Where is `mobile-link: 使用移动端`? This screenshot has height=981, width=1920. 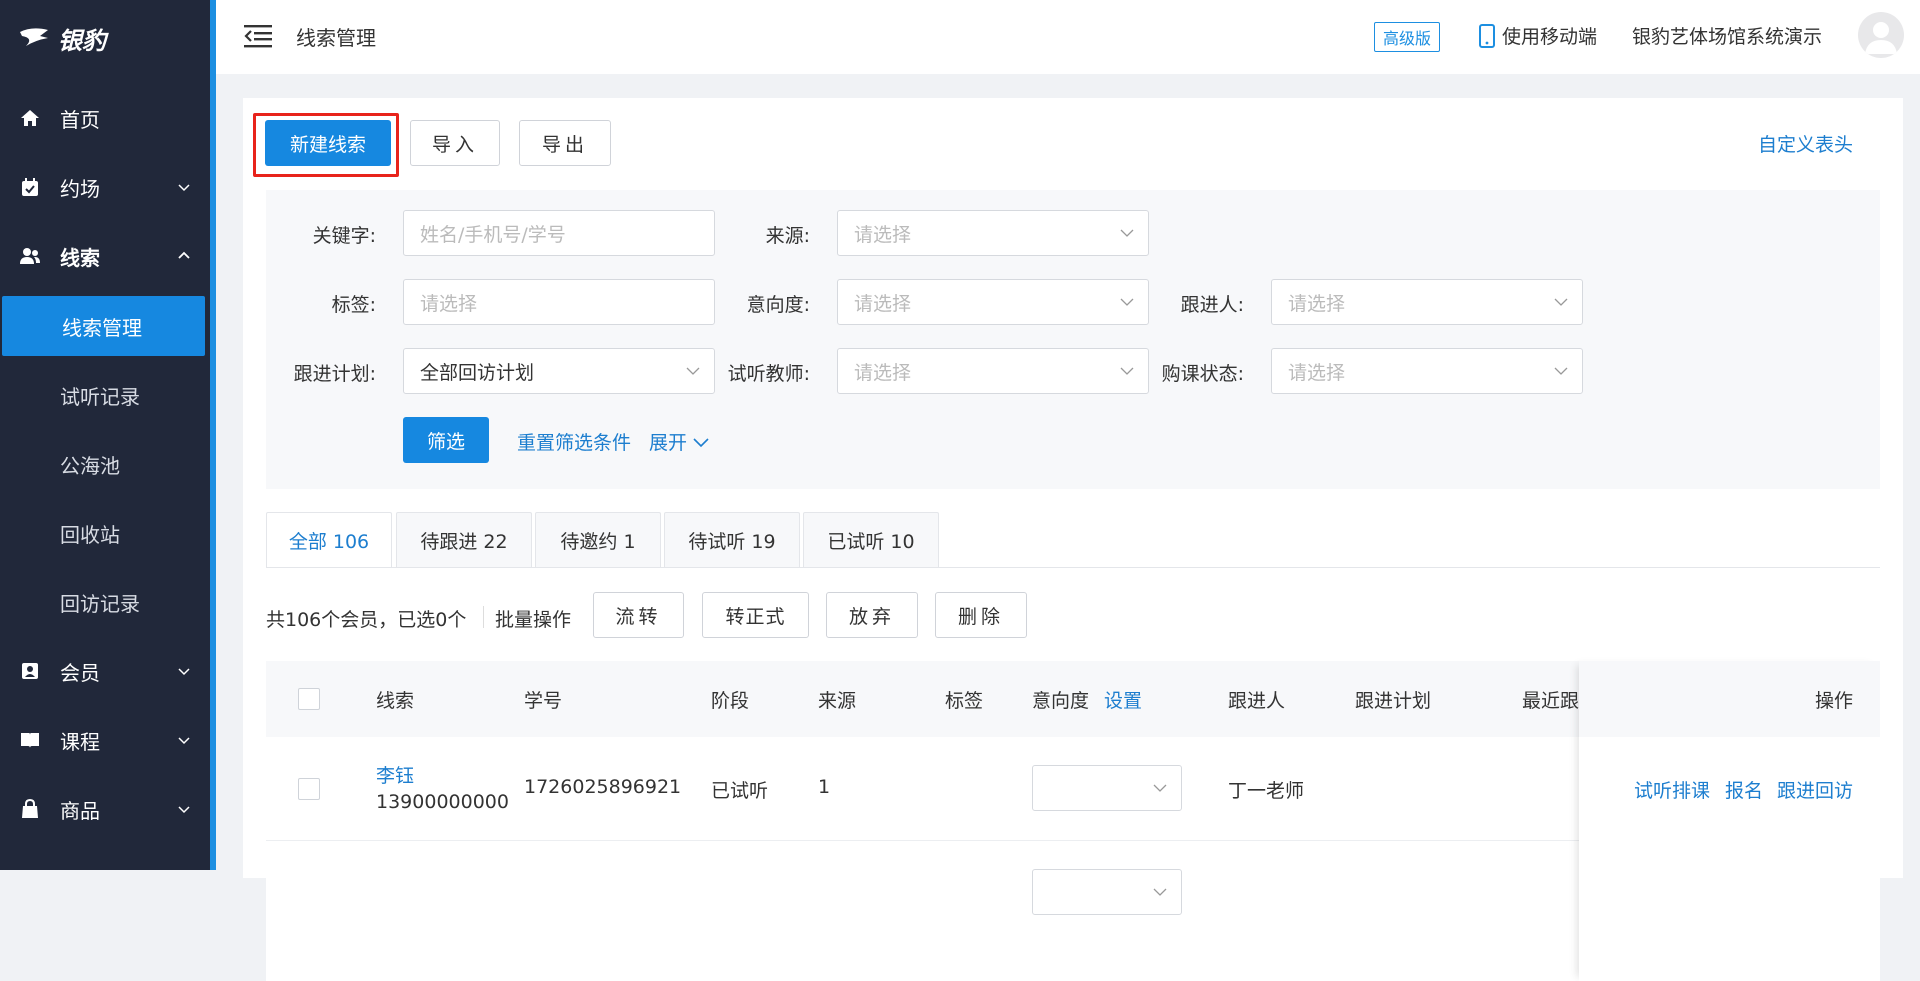 mobile-link: 使用移动端 is located at coordinates (1537, 35).